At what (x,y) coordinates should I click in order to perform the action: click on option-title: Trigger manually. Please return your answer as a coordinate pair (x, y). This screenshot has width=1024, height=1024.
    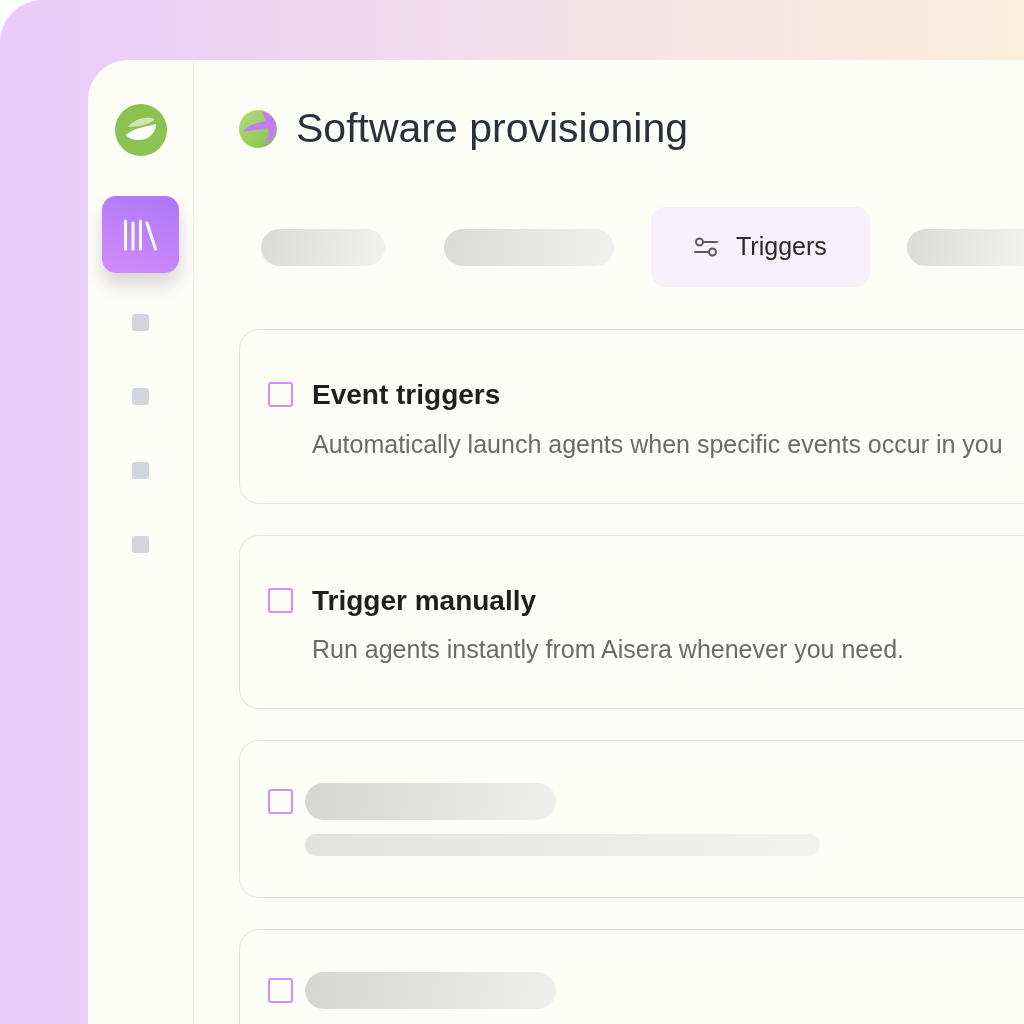
    Looking at the image, I should click on (424, 600).